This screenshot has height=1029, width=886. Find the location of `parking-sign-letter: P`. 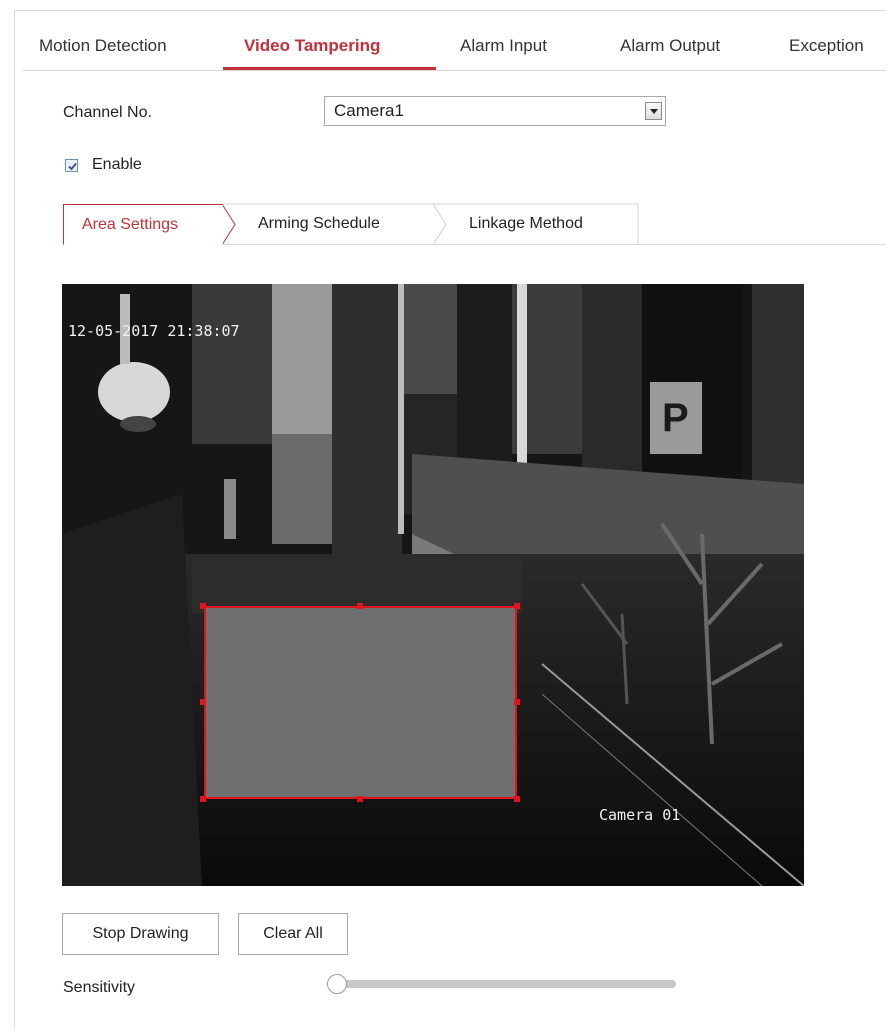

parking-sign-letter: P is located at coordinates (675, 418).